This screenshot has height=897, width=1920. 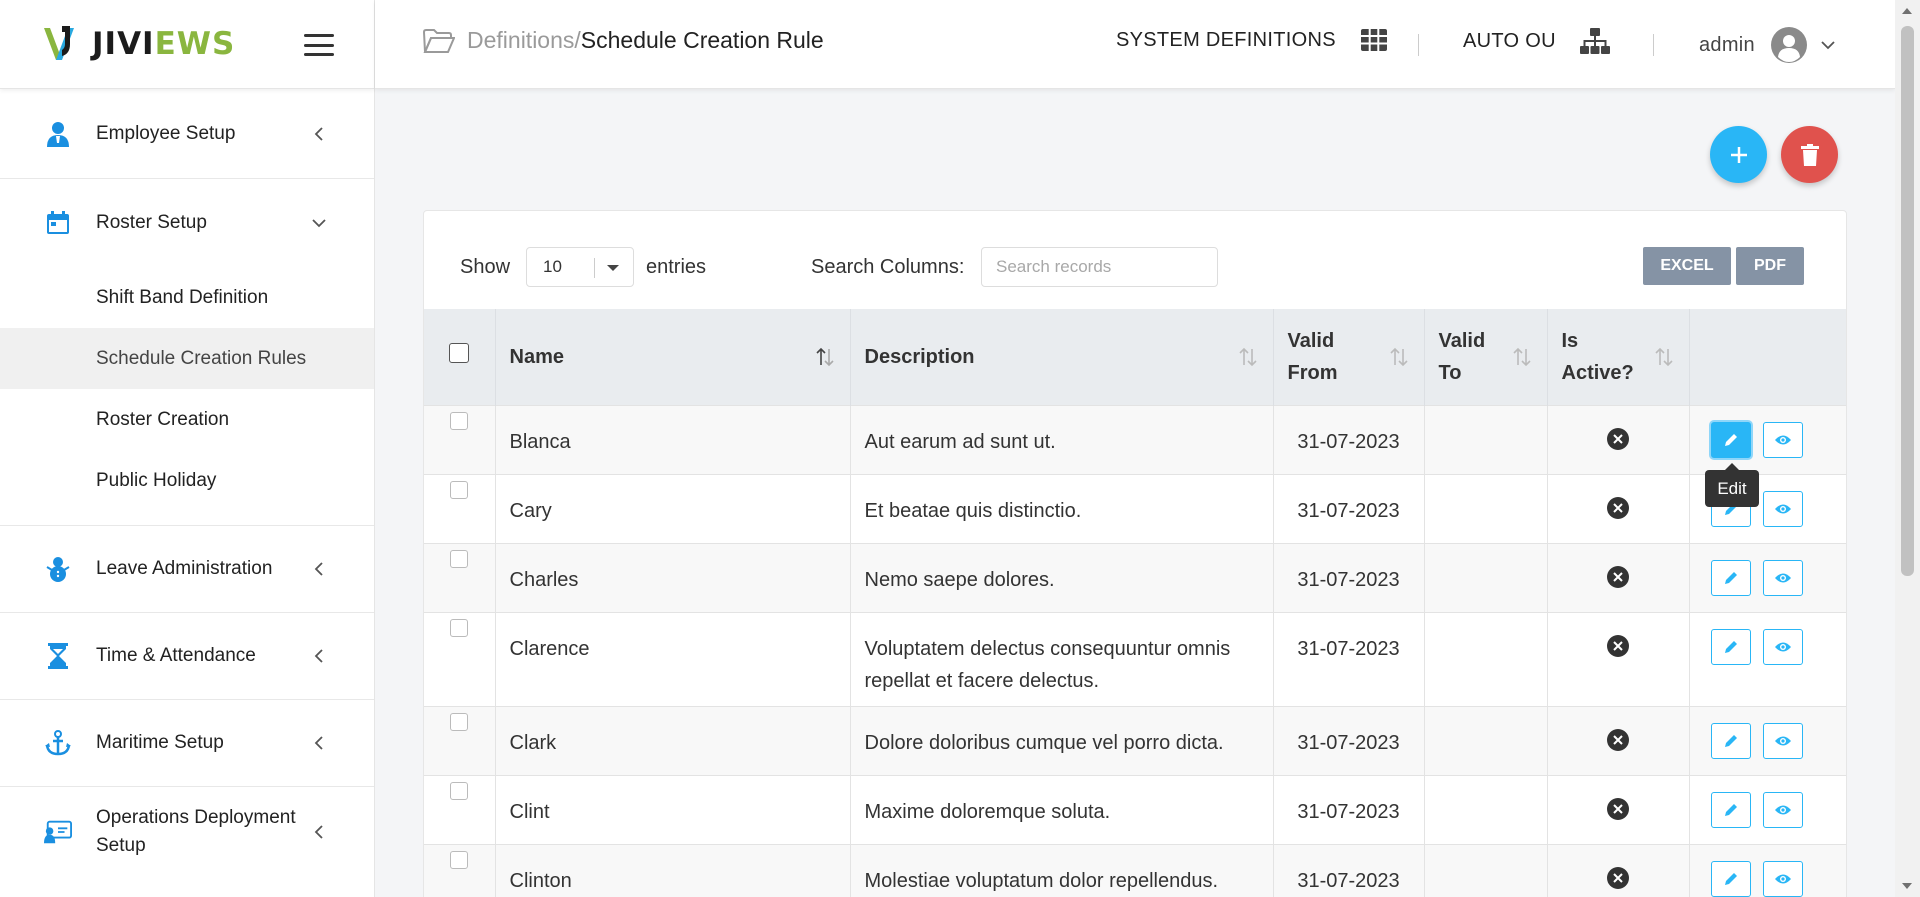 I want to click on entries-select: 10, so click(x=580, y=267).